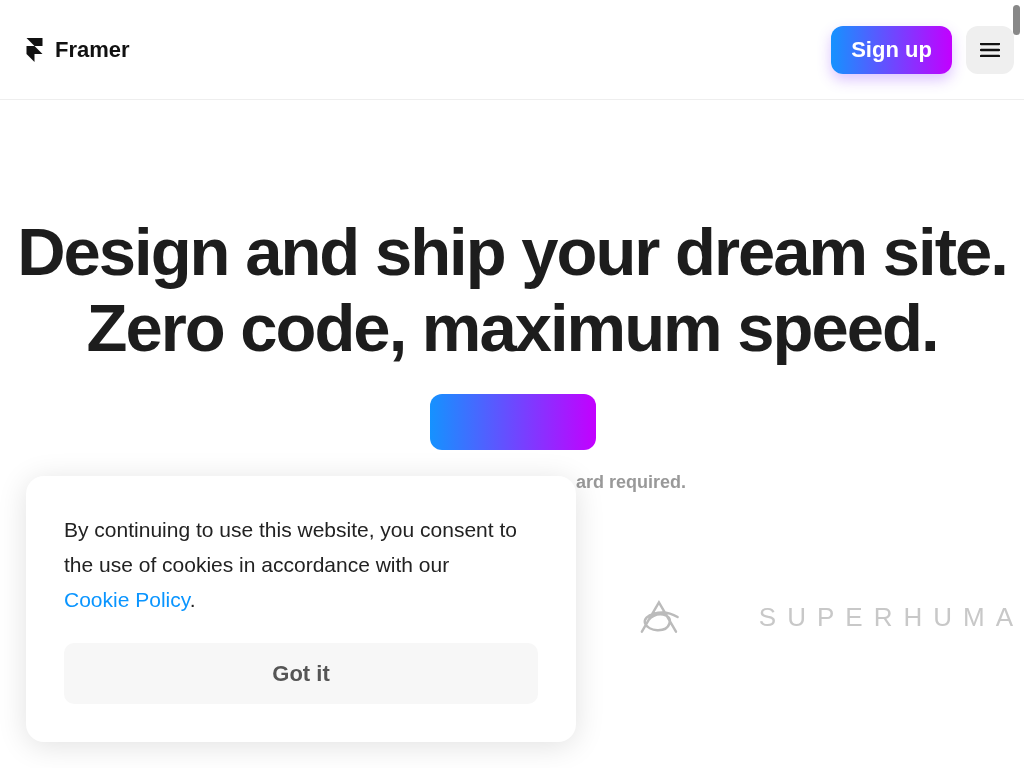  I want to click on menu-button, so click(990, 49).